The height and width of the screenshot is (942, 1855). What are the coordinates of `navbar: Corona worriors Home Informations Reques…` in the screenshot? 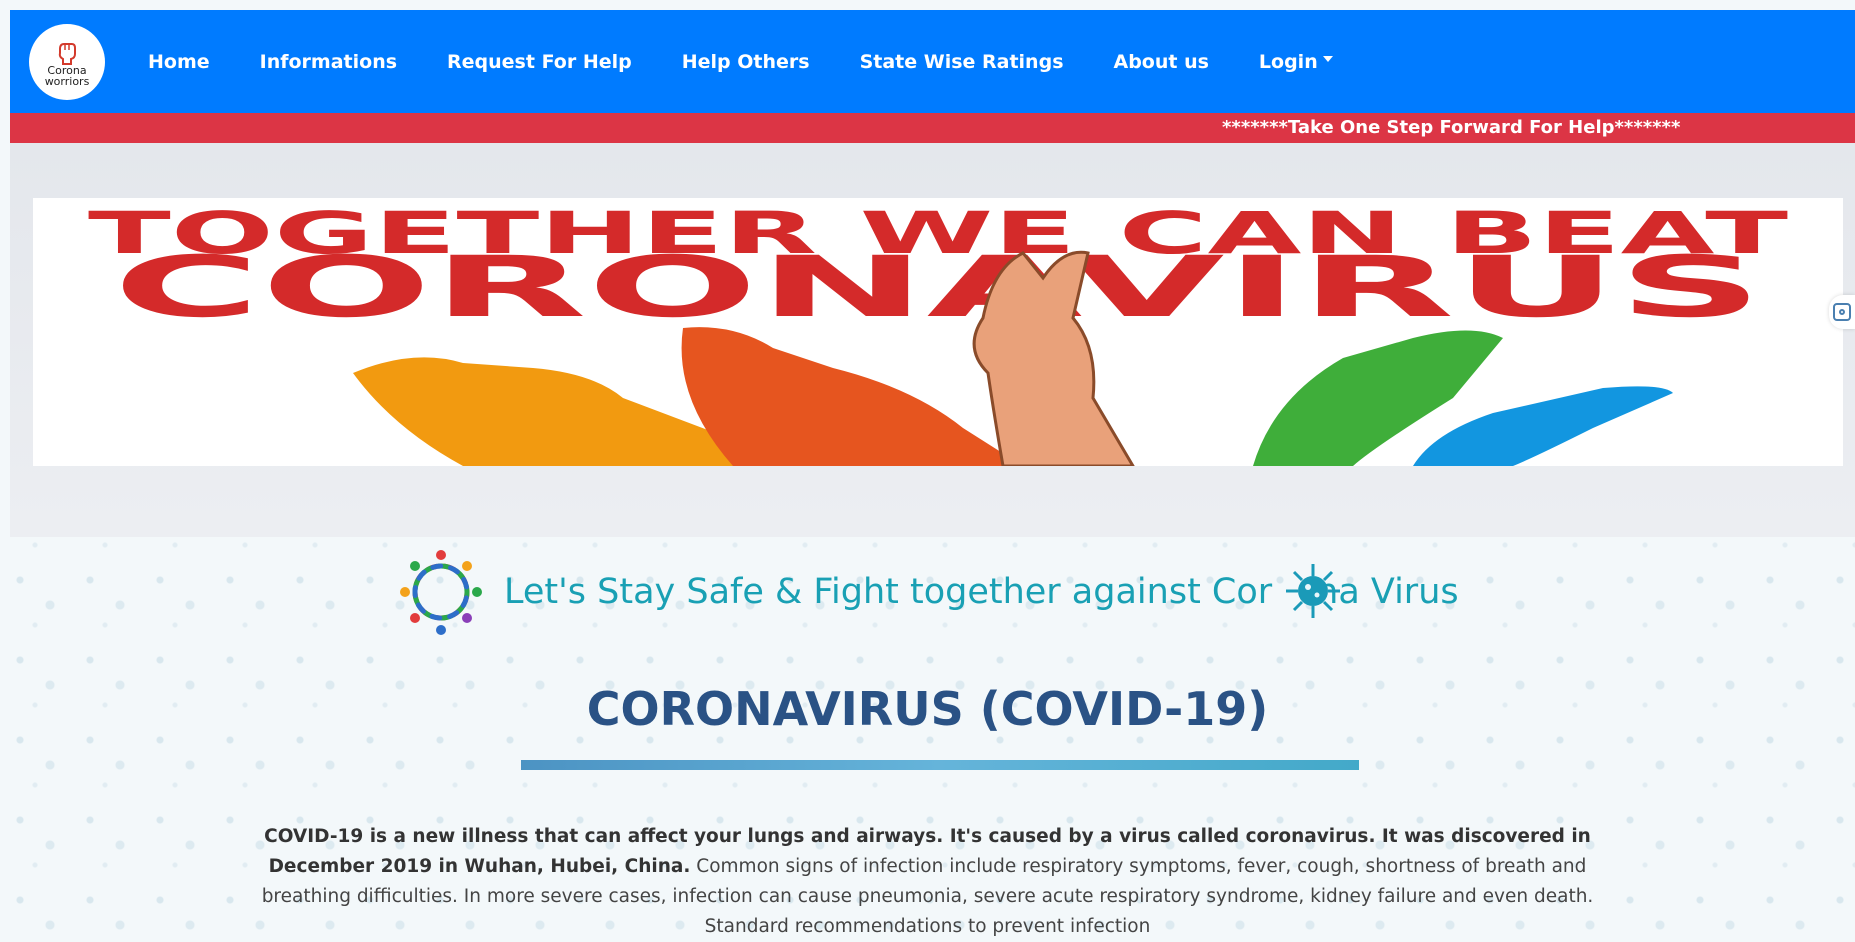 It's located at (932, 61).